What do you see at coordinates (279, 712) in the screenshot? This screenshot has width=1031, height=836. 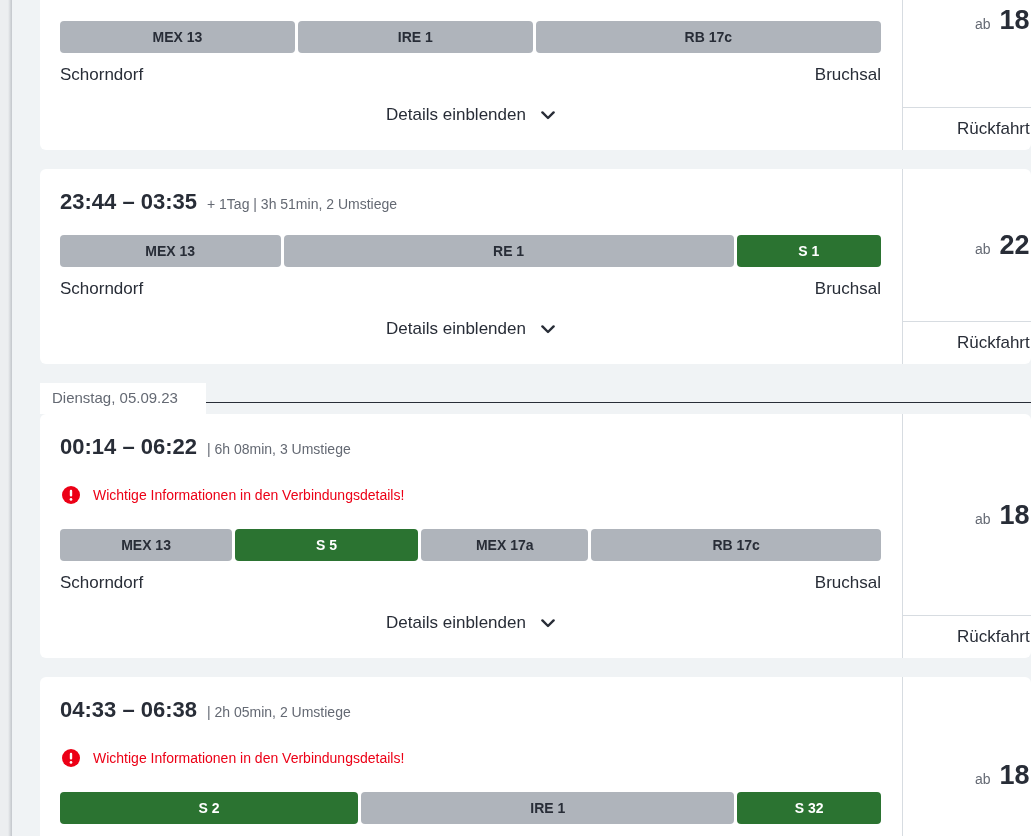 I see `trip-info: | 2h 05min, 2 Umstiege` at bounding box center [279, 712].